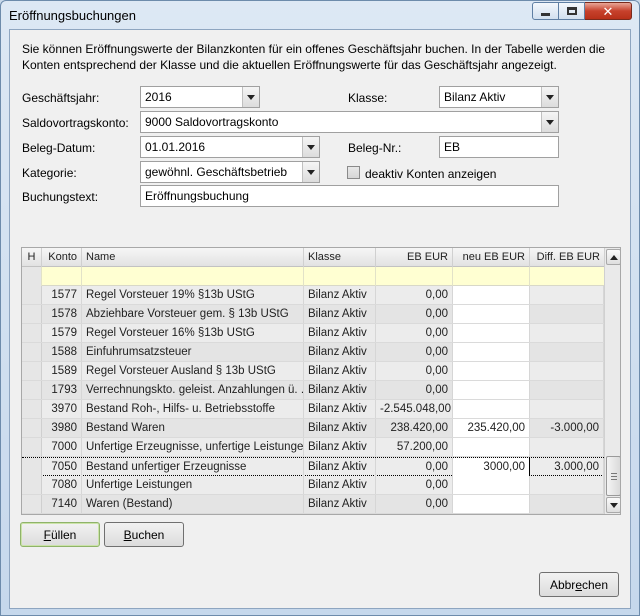 Image resolution: width=640 pixels, height=616 pixels. I want to click on filter-cell-eb-eur, so click(414, 276).